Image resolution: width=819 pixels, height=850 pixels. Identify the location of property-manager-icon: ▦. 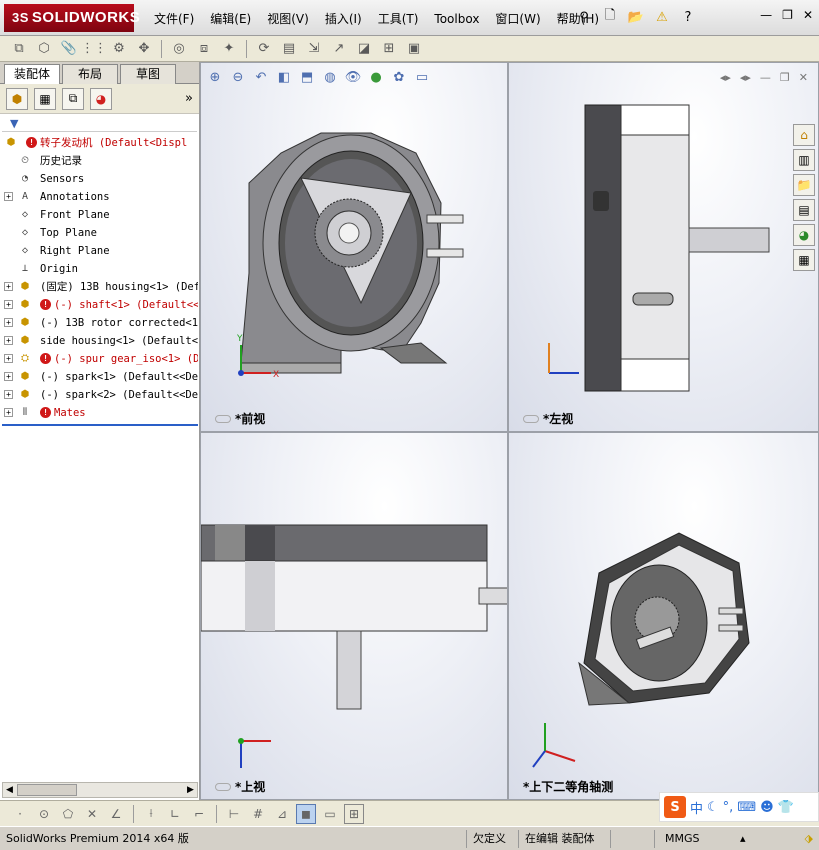
(45, 98).